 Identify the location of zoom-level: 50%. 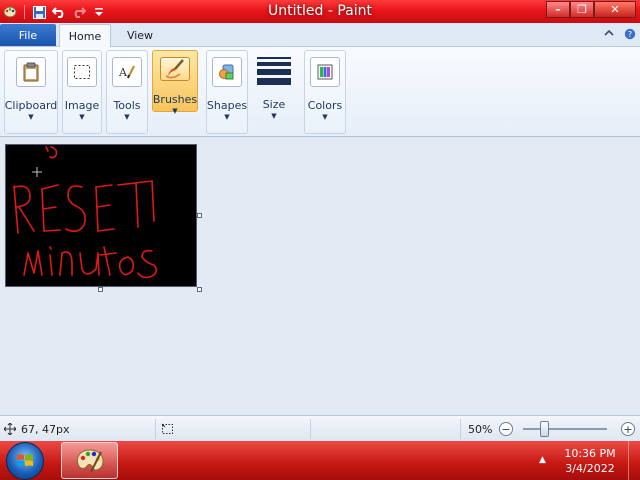
(480, 429).